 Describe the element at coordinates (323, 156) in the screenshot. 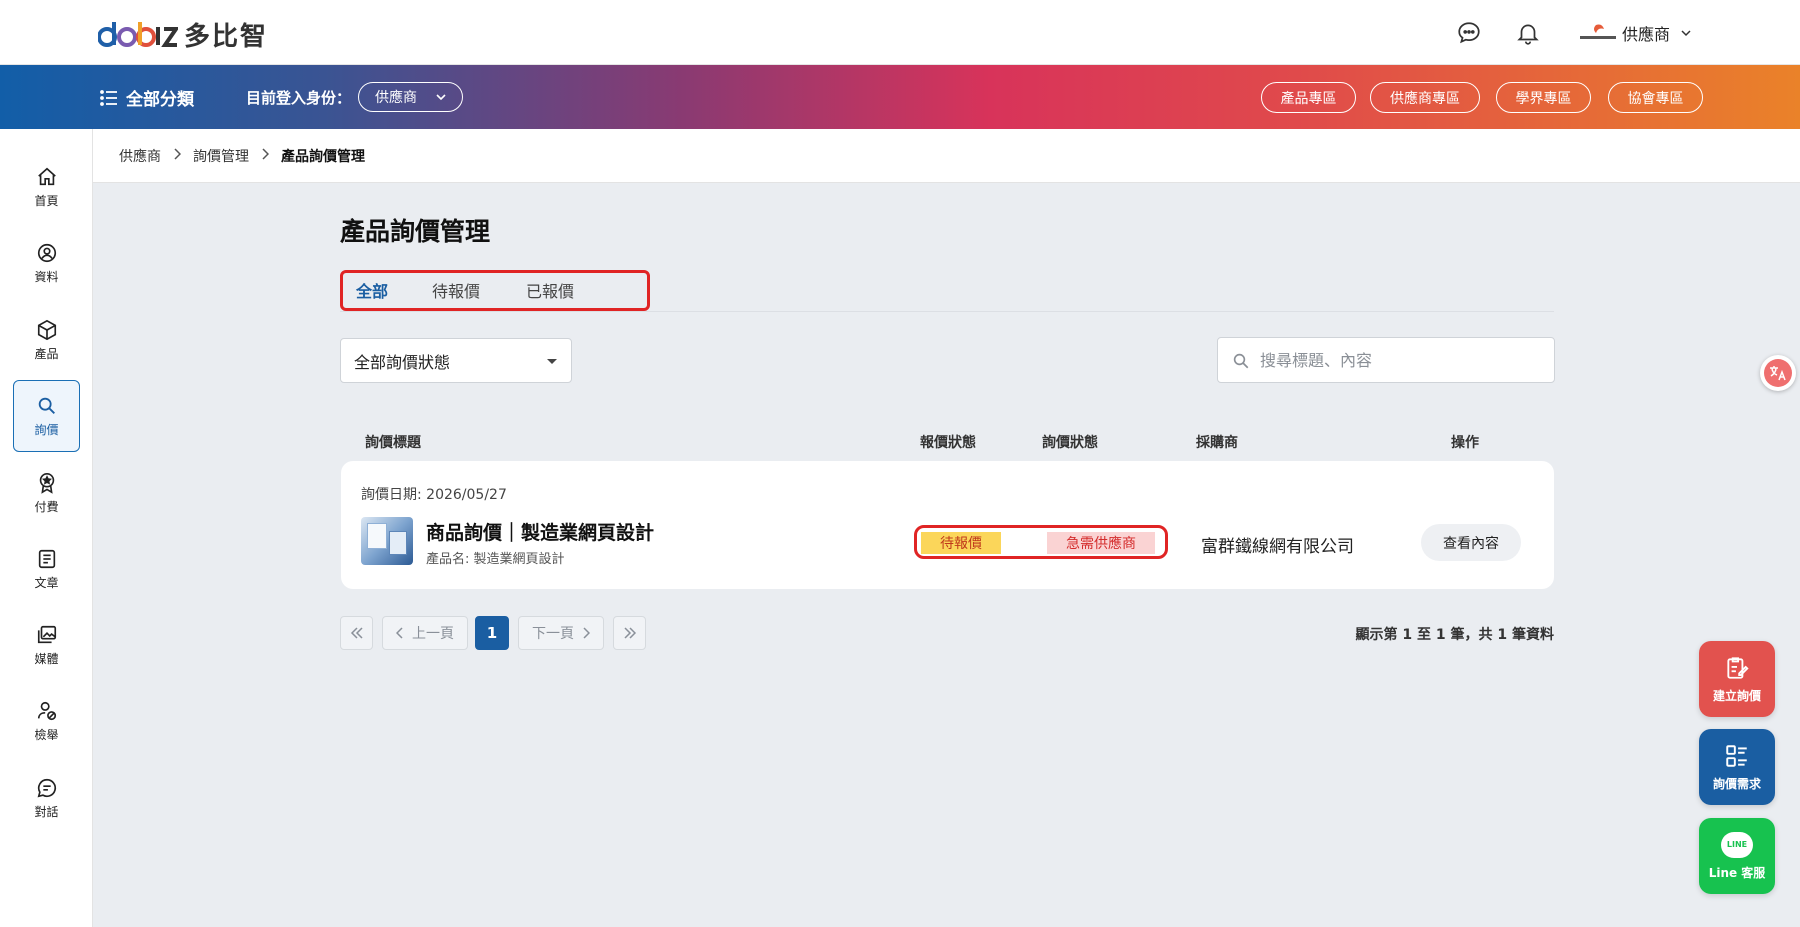

I see `breadcrumb-item-current: 產品詢價管理` at that location.